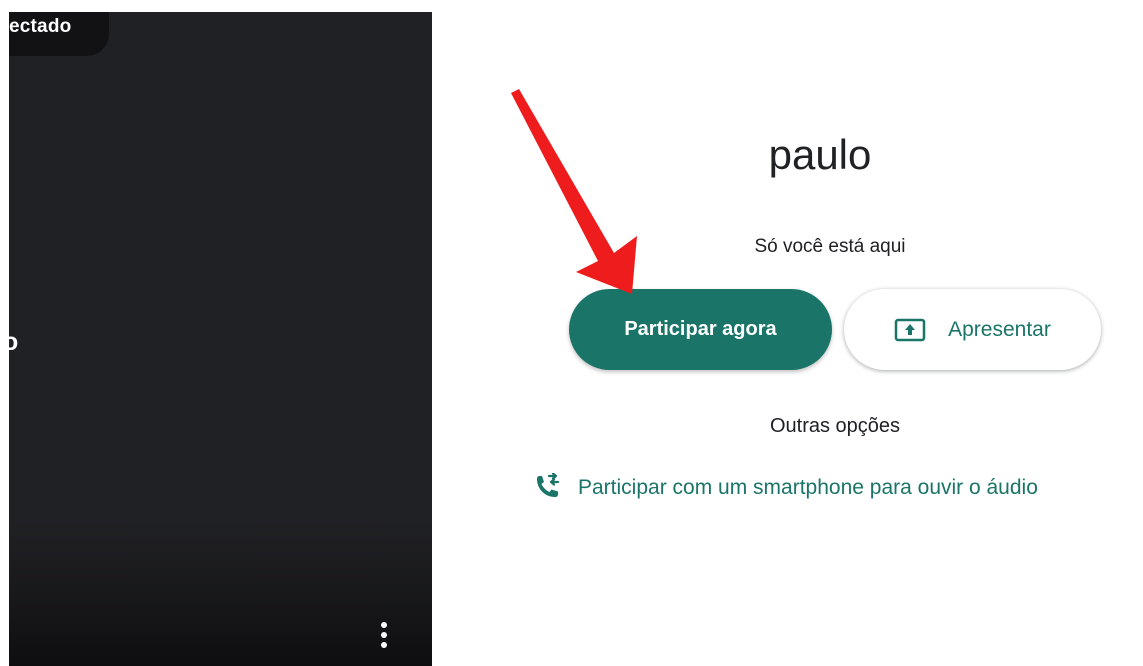 This screenshot has height=666, width=1143. What do you see at coordinates (14, 342) in the screenshot?
I see `preview-label-fragment: o` at bounding box center [14, 342].